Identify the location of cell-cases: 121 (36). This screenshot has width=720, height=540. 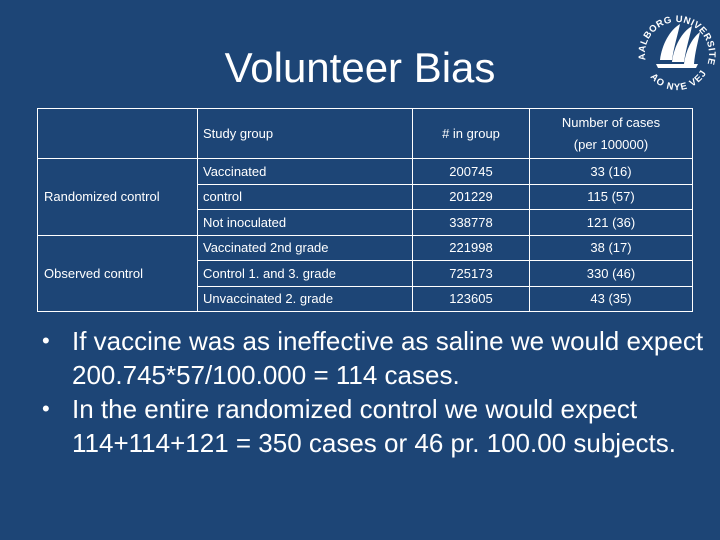
(611, 222).